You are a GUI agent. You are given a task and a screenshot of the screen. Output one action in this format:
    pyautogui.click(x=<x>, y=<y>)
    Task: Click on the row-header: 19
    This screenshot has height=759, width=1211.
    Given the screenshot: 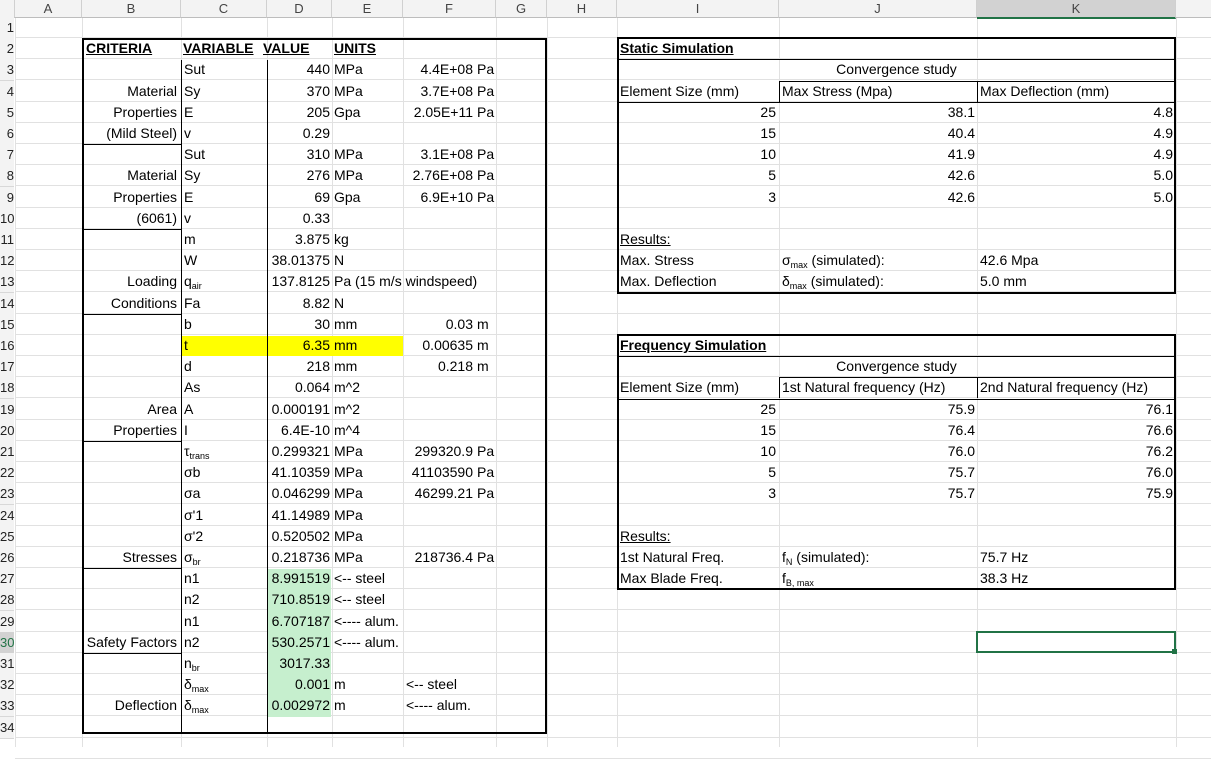 What is the action you would take?
    pyautogui.click(x=7, y=409)
    